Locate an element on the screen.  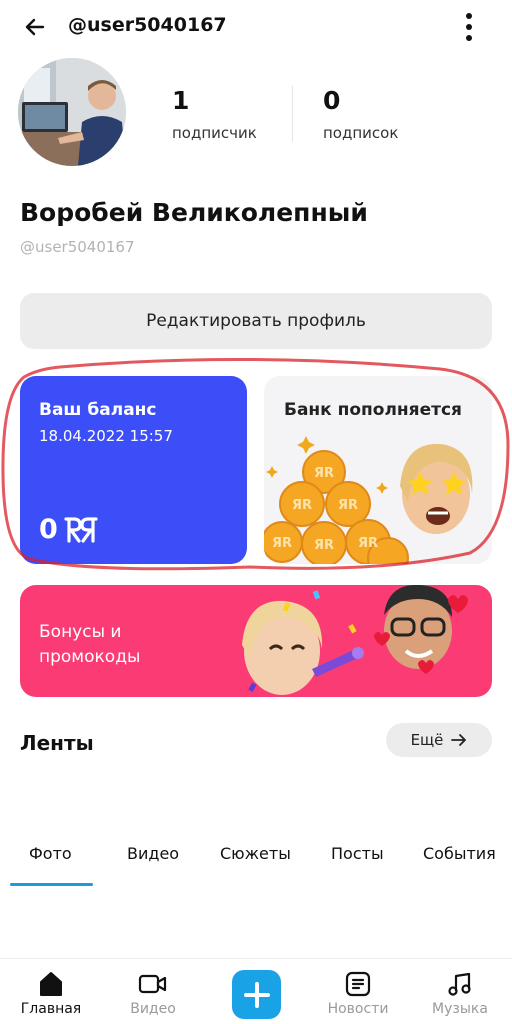
feeds-heading: Ленты is located at coordinates (57, 743).